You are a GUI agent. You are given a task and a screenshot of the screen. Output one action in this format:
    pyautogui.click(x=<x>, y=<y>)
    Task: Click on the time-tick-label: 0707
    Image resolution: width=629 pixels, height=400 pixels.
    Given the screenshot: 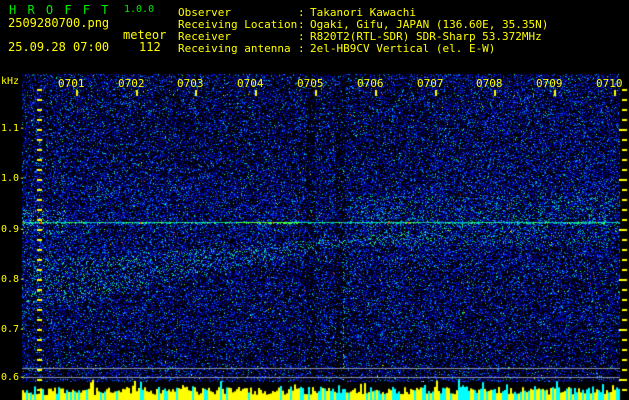 What is the action you would take?
    pyautogui.click(x=430, y=83)
    